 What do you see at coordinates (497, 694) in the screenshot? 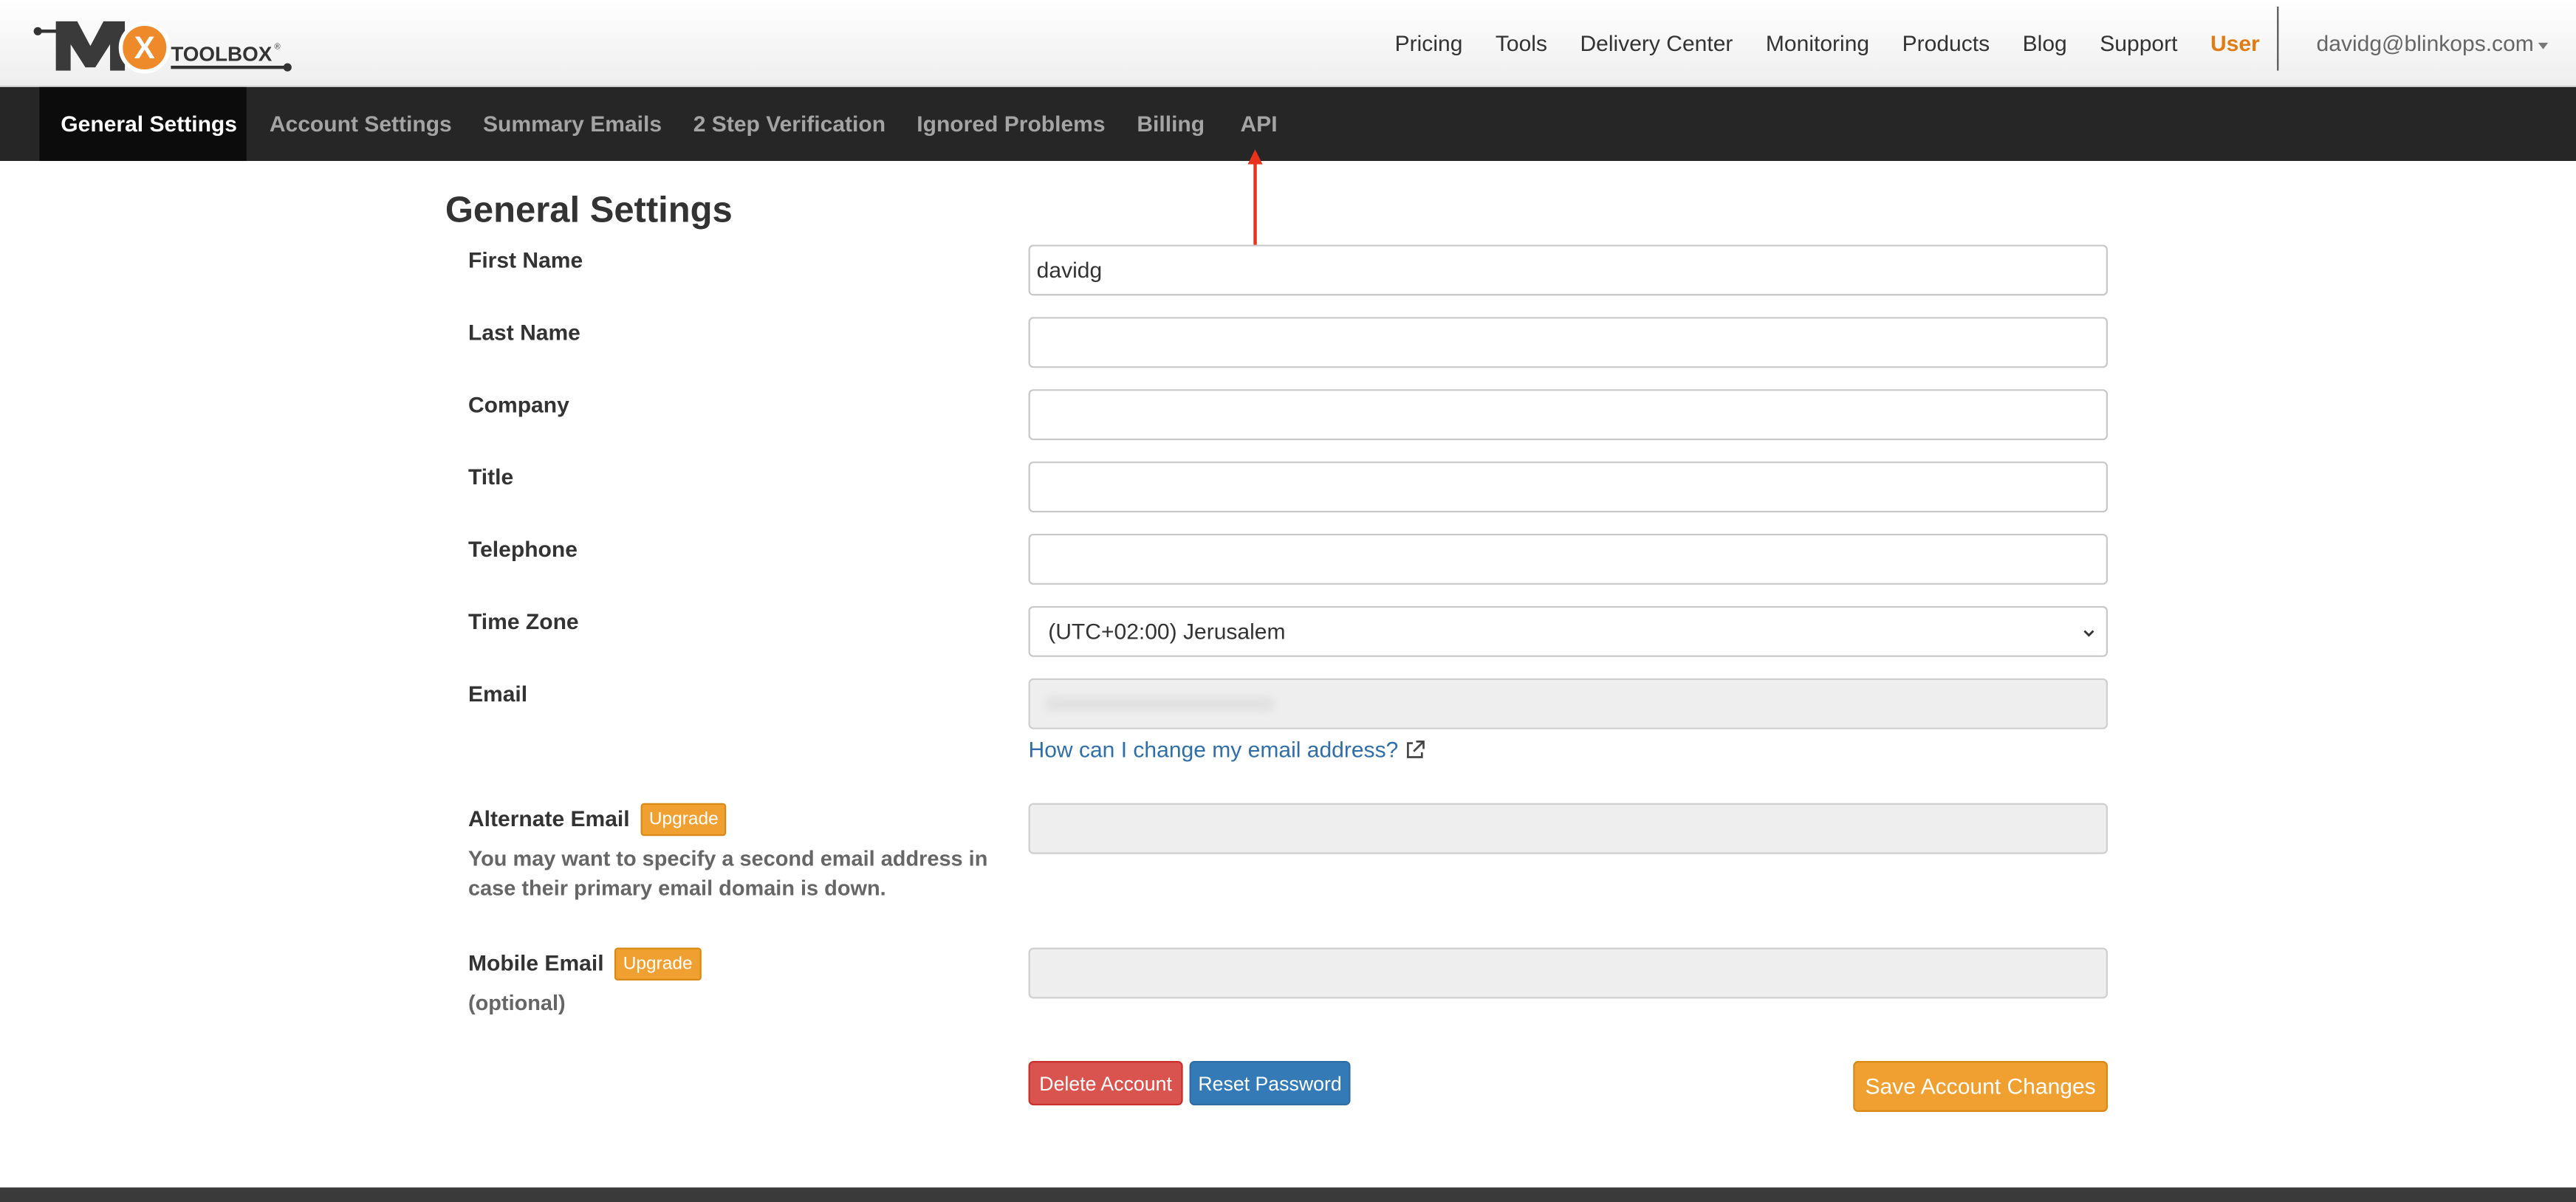
I see `email-label: Email` at bounding box center [497, 694].